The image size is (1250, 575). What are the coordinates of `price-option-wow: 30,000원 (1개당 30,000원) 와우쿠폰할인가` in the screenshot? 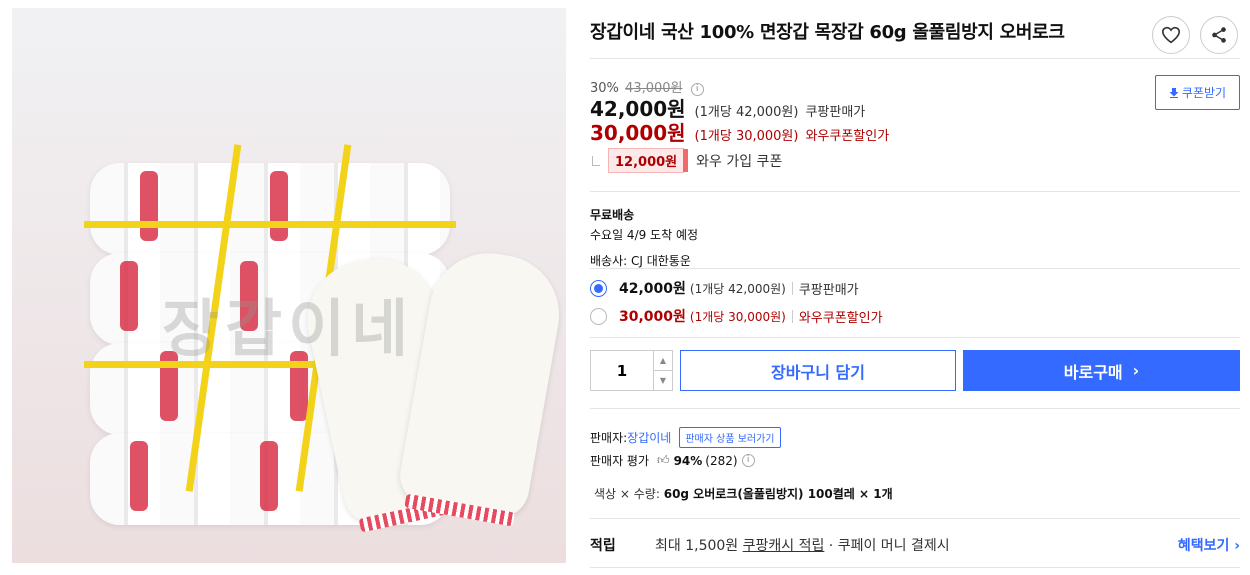 It's located at (736, 316).